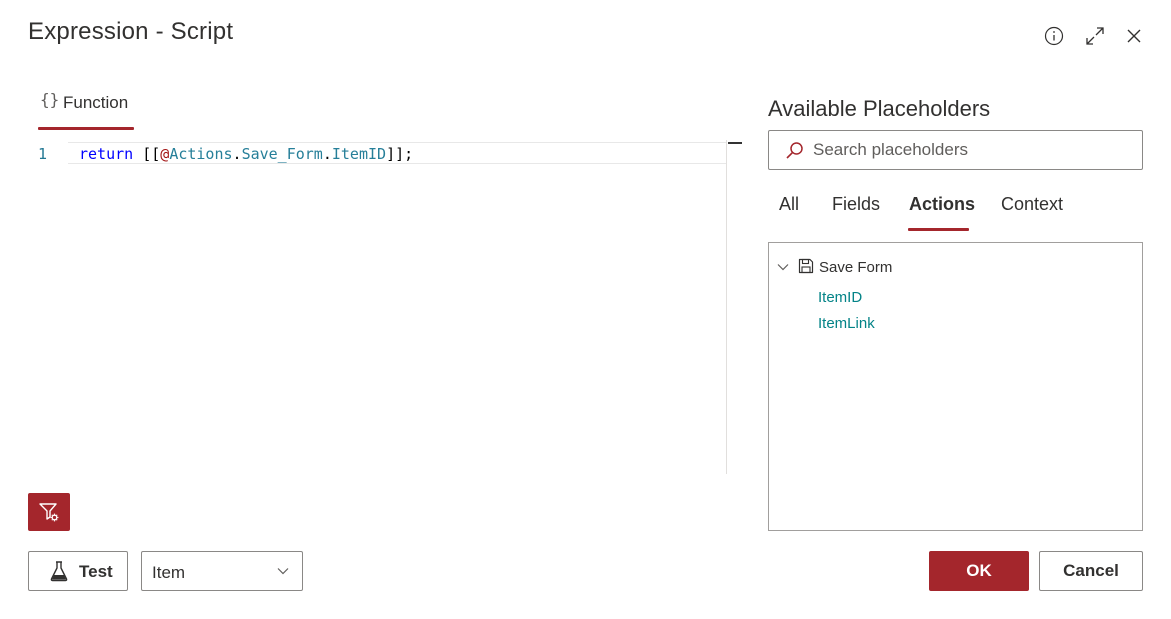 Image resolution: width=1171 pixels, height=619 pixels. Describe the element at coordinates (938, 229) in the screenshot. I see `tab-actions-underline` at that location.